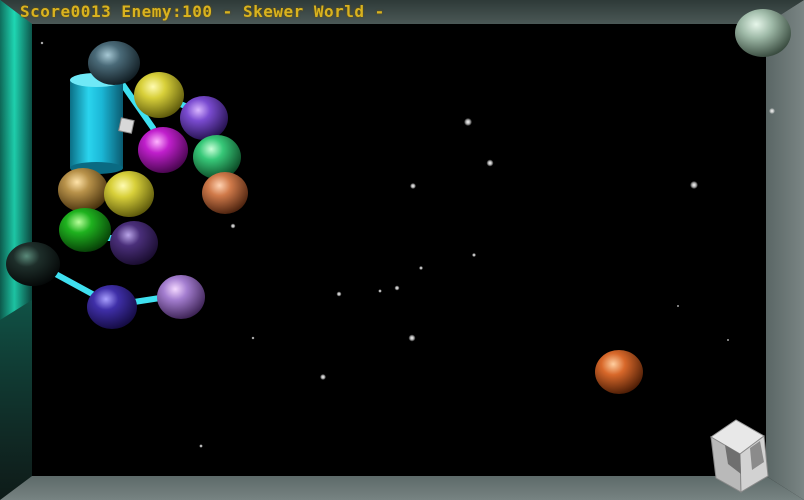 This screenshot has width=804, height=500. What do you see at coordinates (785, 250) in the screenshot?
I see `frame-right` at bounding box center [785, 250].